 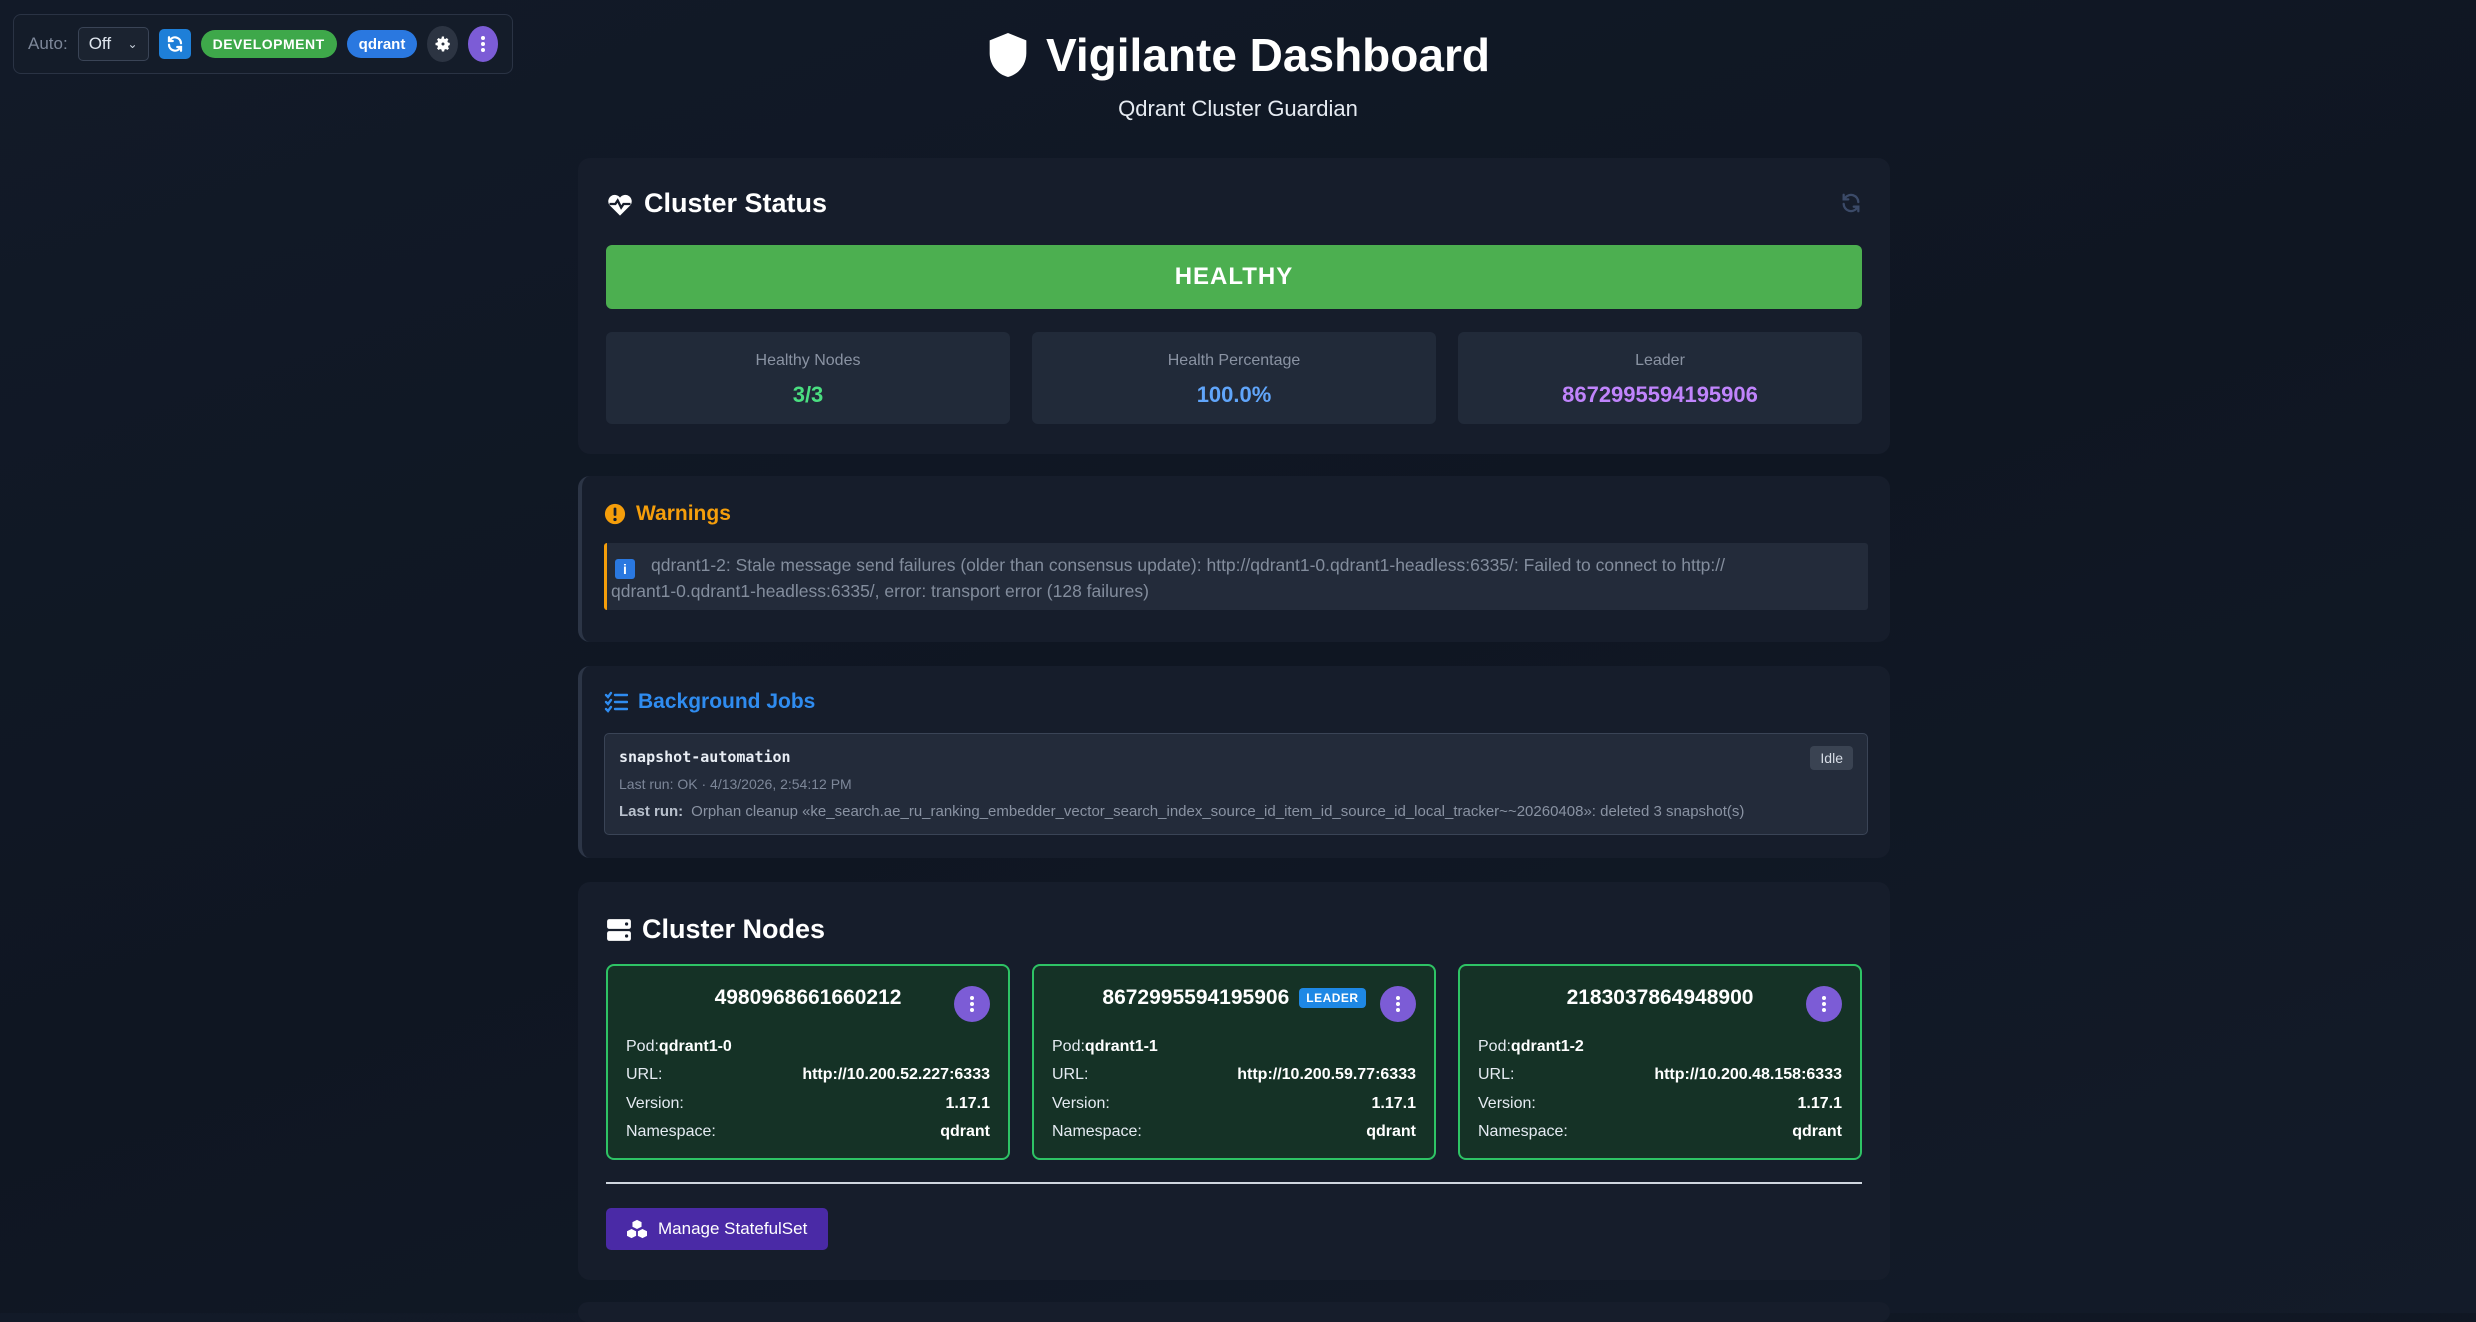 I want to click on cluster-status-title: Cluster Status, so click(x=736, y=203).